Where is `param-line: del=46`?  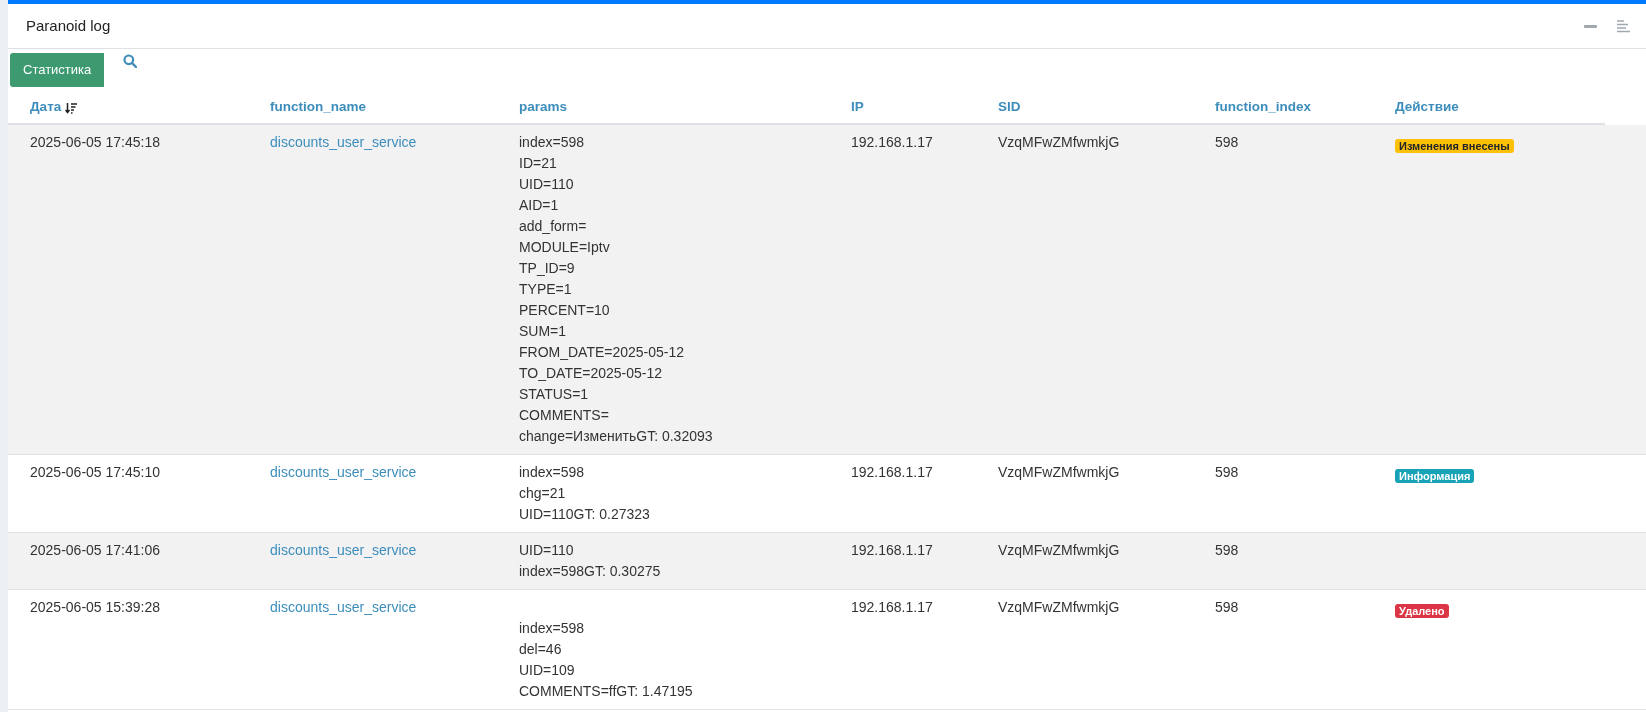
param-line: del=46 is located at coordinates (540, 649).